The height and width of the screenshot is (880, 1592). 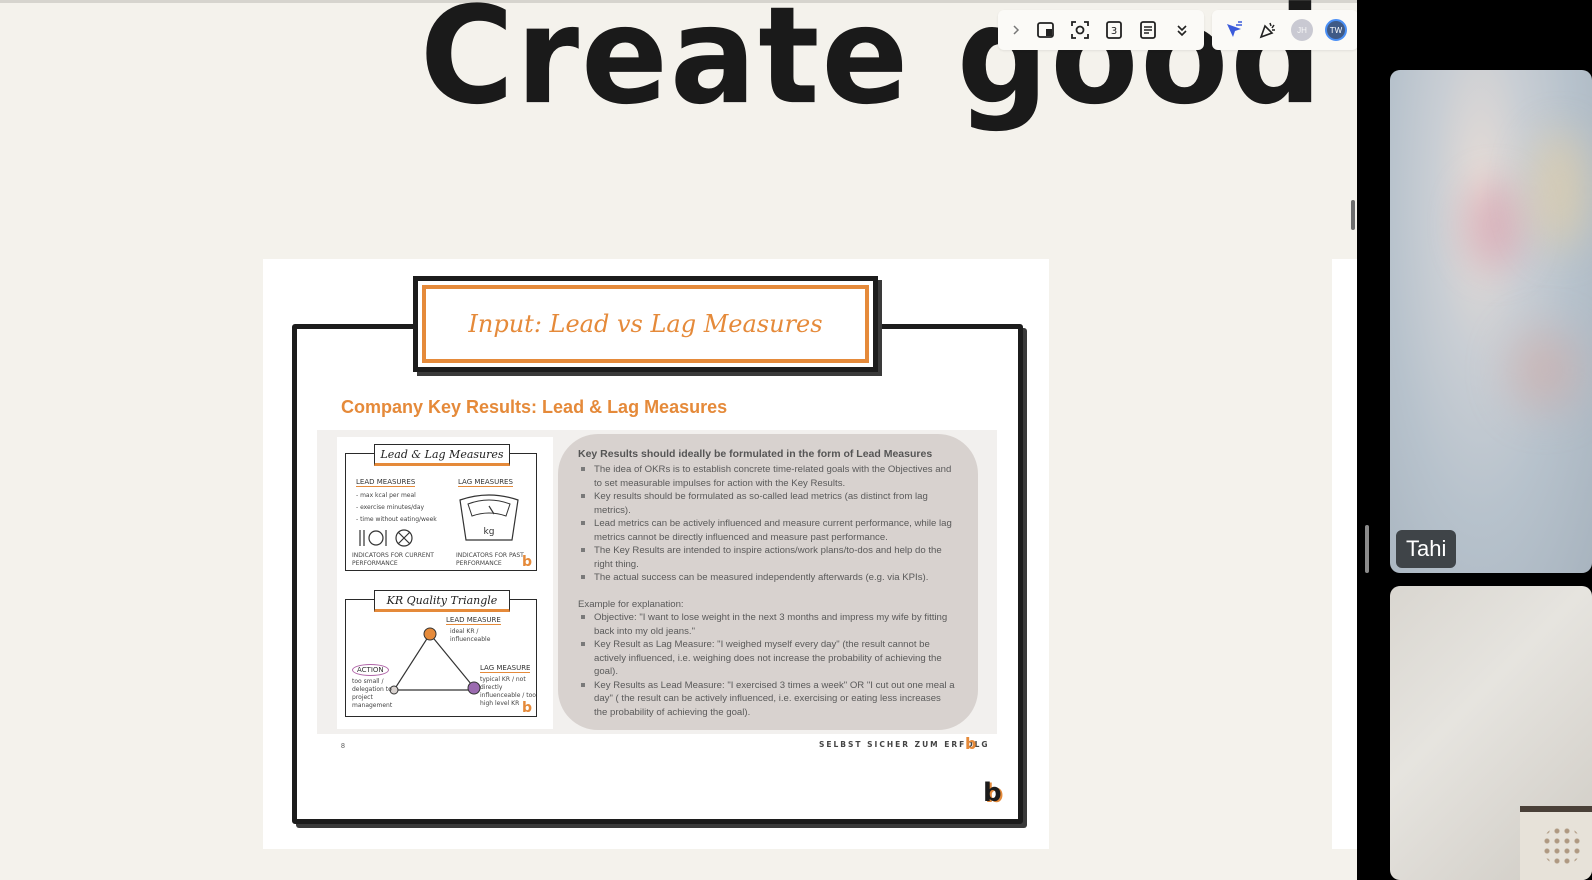 I want to click on double-chevron-down-icon, so click(x=1182, y=31).